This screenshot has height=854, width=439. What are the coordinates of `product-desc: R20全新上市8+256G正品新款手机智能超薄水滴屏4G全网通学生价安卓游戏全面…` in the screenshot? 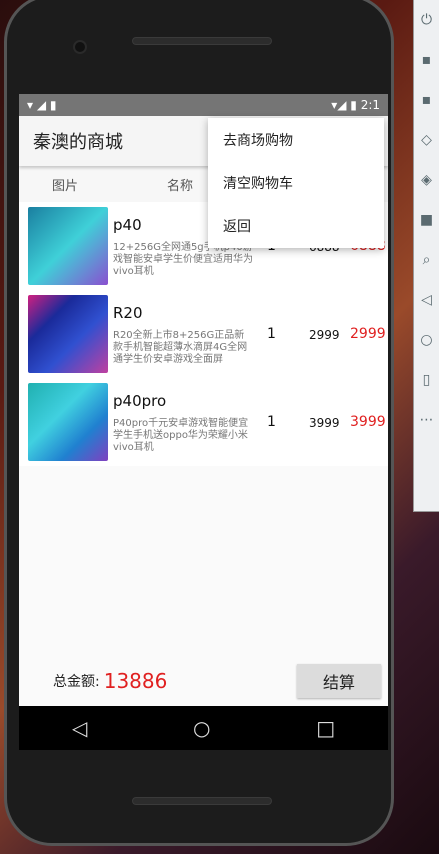 It's located at (180, 347).